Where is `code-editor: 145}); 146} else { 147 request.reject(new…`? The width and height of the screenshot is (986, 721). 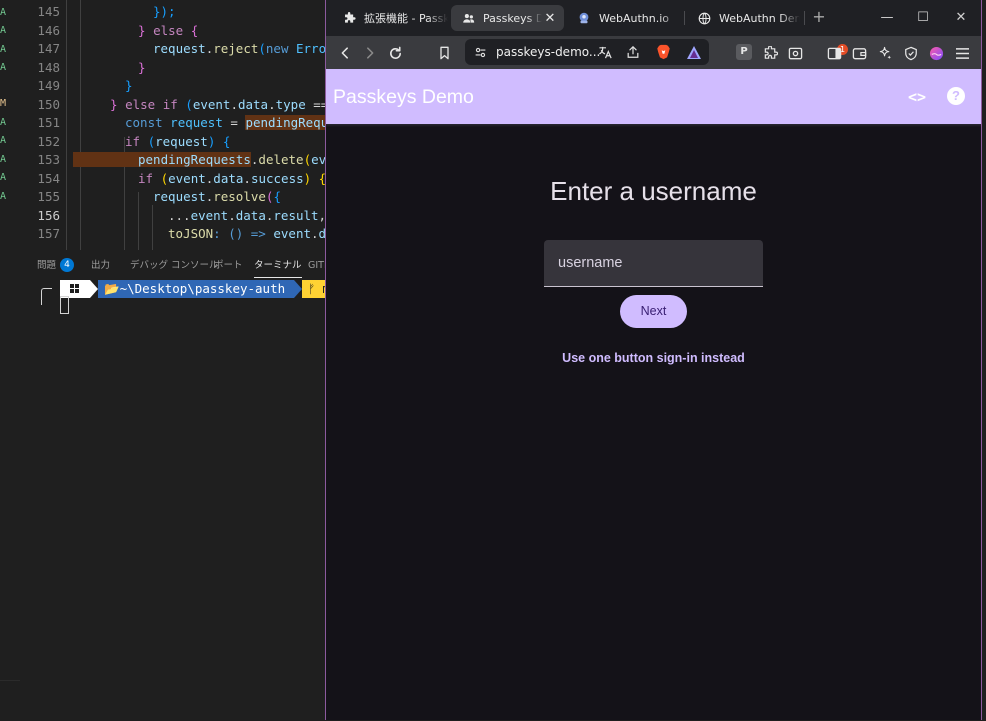 code-editor: 145}); 146} else { 147 request.reject(new… is located at coordinates (173, 125).